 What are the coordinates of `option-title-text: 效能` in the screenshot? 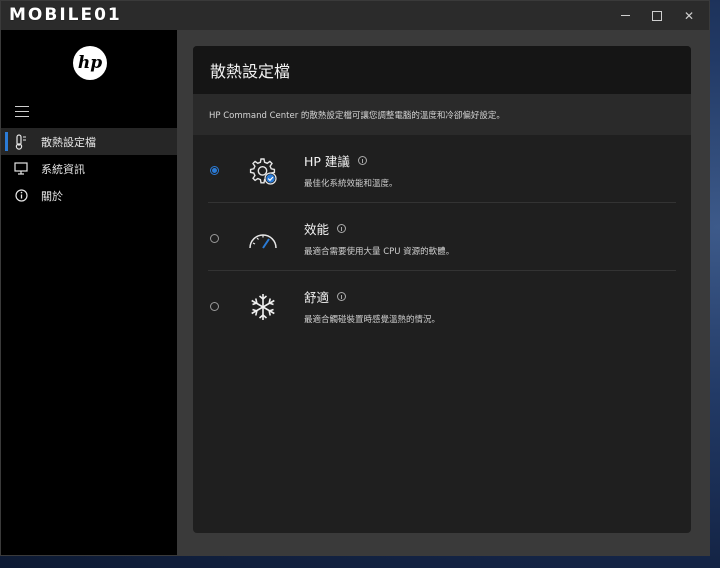 It's located at (317, 229).